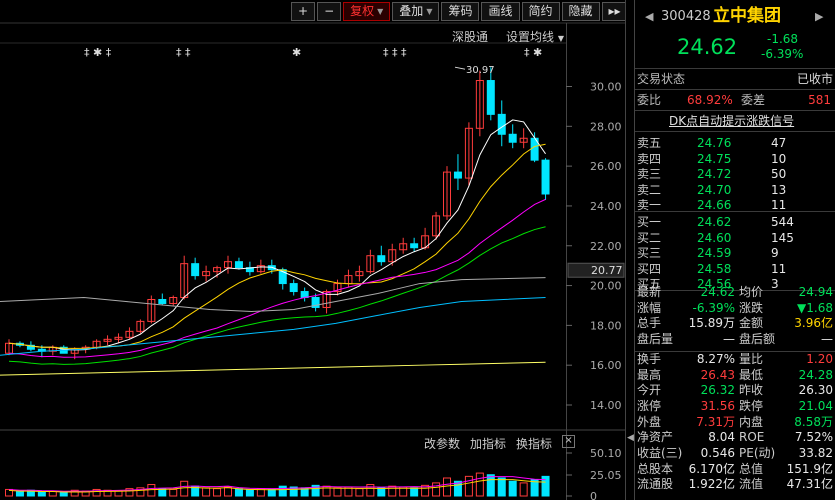 Image resolution: width=835 pixels, height=500 pixels. I want to click on more-button: ▸▸, so click(614, 11).